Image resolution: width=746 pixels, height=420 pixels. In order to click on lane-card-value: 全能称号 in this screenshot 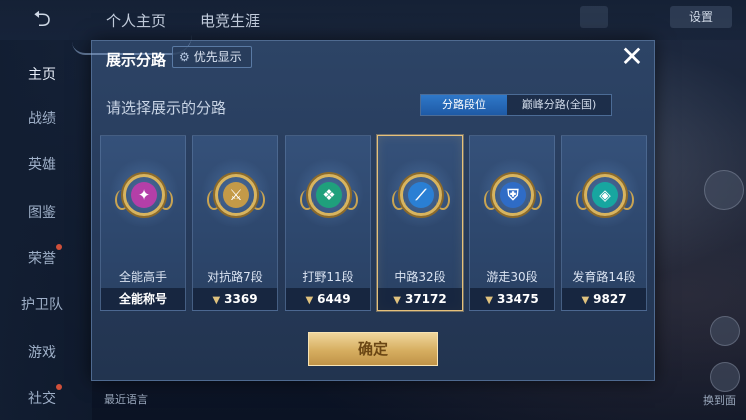, I will do `click(142, 299)`.